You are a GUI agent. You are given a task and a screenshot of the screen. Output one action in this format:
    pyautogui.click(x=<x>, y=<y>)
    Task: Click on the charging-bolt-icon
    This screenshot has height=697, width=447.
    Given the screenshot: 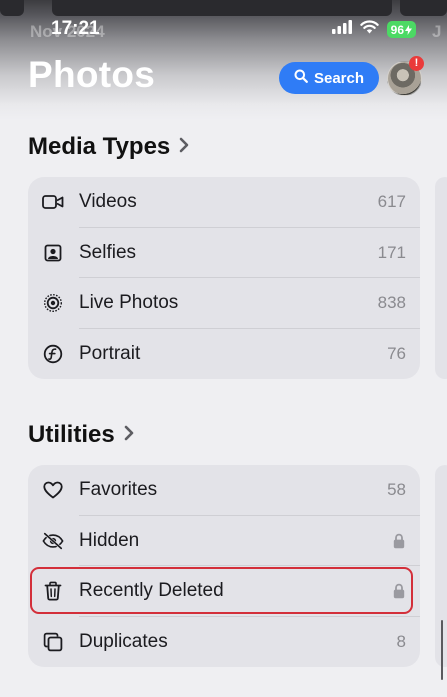 What is the action you would take?
    pyautogui.click(x=408, y=30)
    